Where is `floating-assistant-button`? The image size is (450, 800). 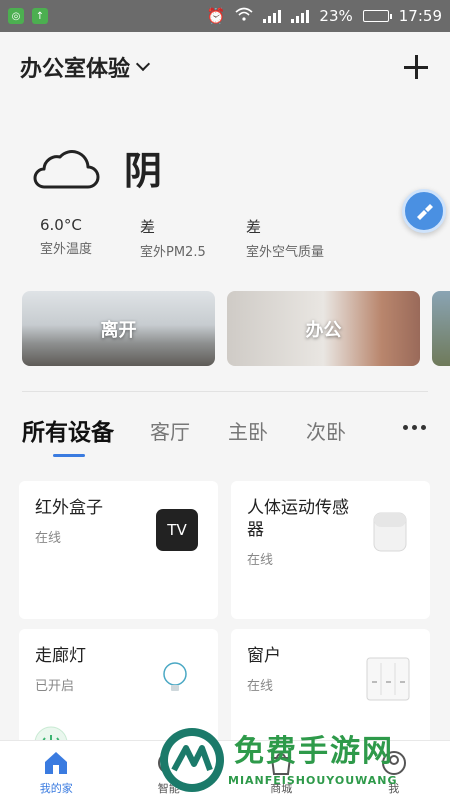
floating-assistant-button is located at coordinates (424, 211).